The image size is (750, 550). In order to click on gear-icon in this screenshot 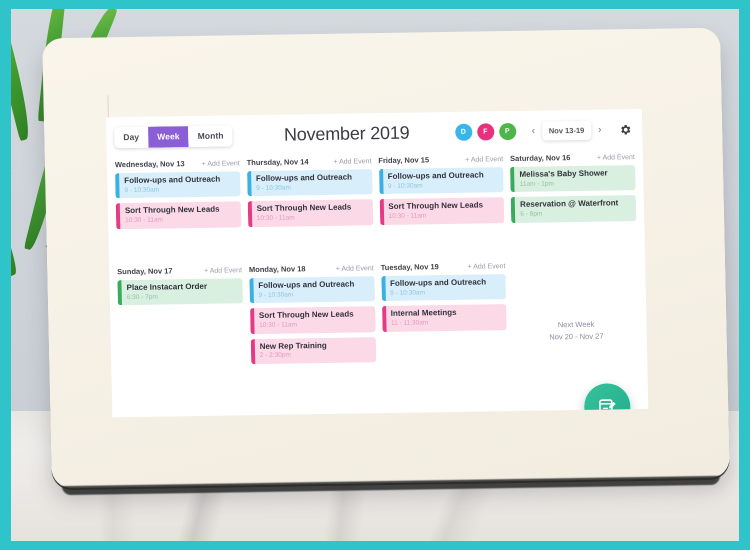, I will do `click(625, 129)`.